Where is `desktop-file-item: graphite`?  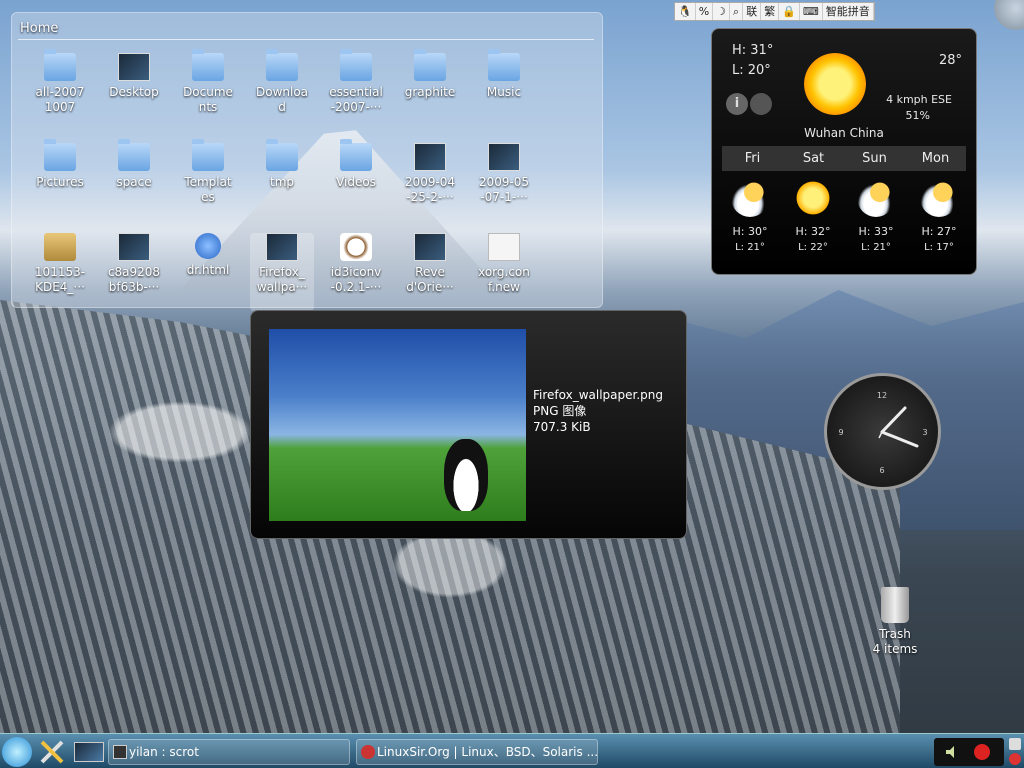
desktop-file-item: graphite is located at coordinates (430, 90).